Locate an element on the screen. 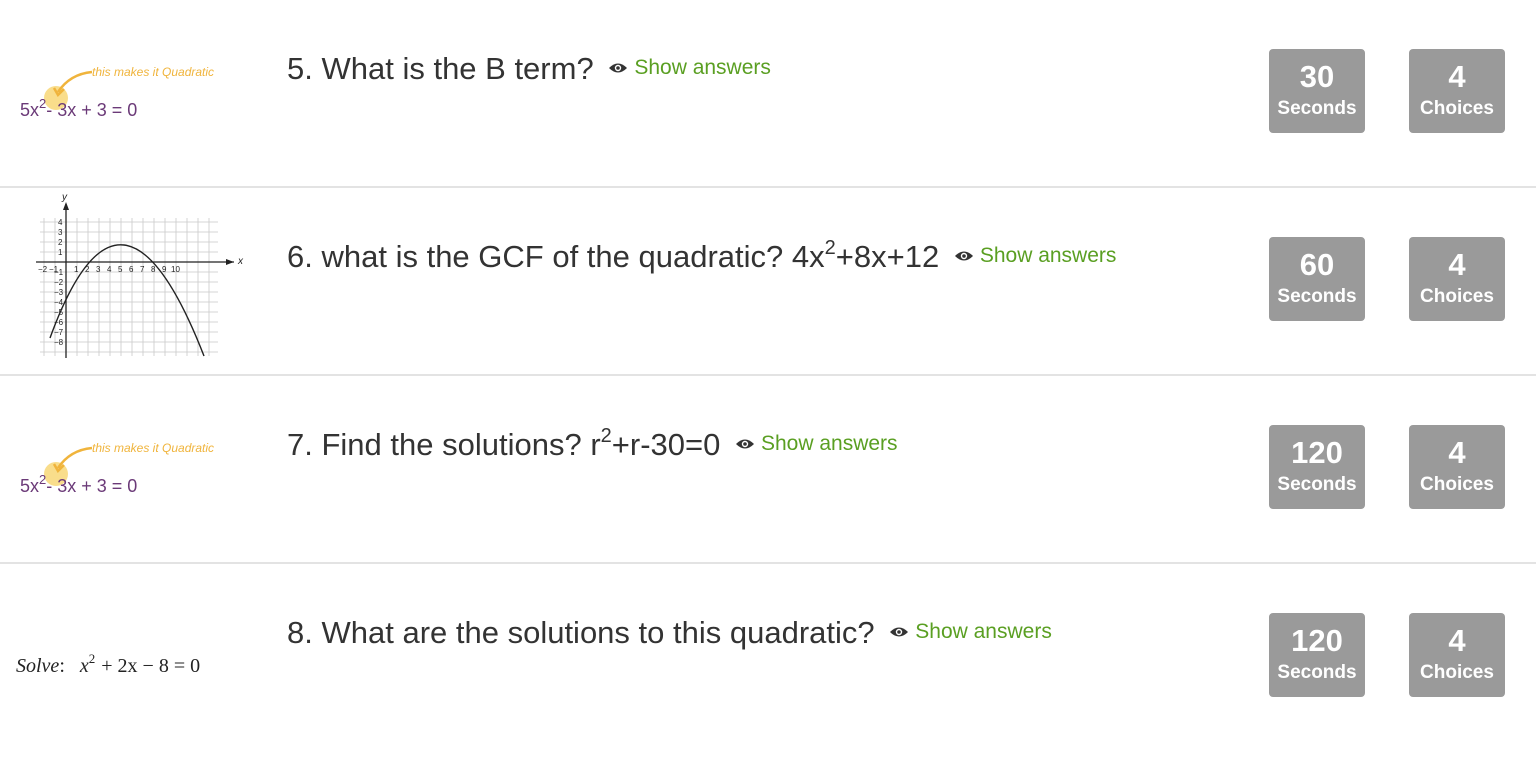 The image size is (1536, 757). question-body: What is the B term? is located at coordinates (457, 68).